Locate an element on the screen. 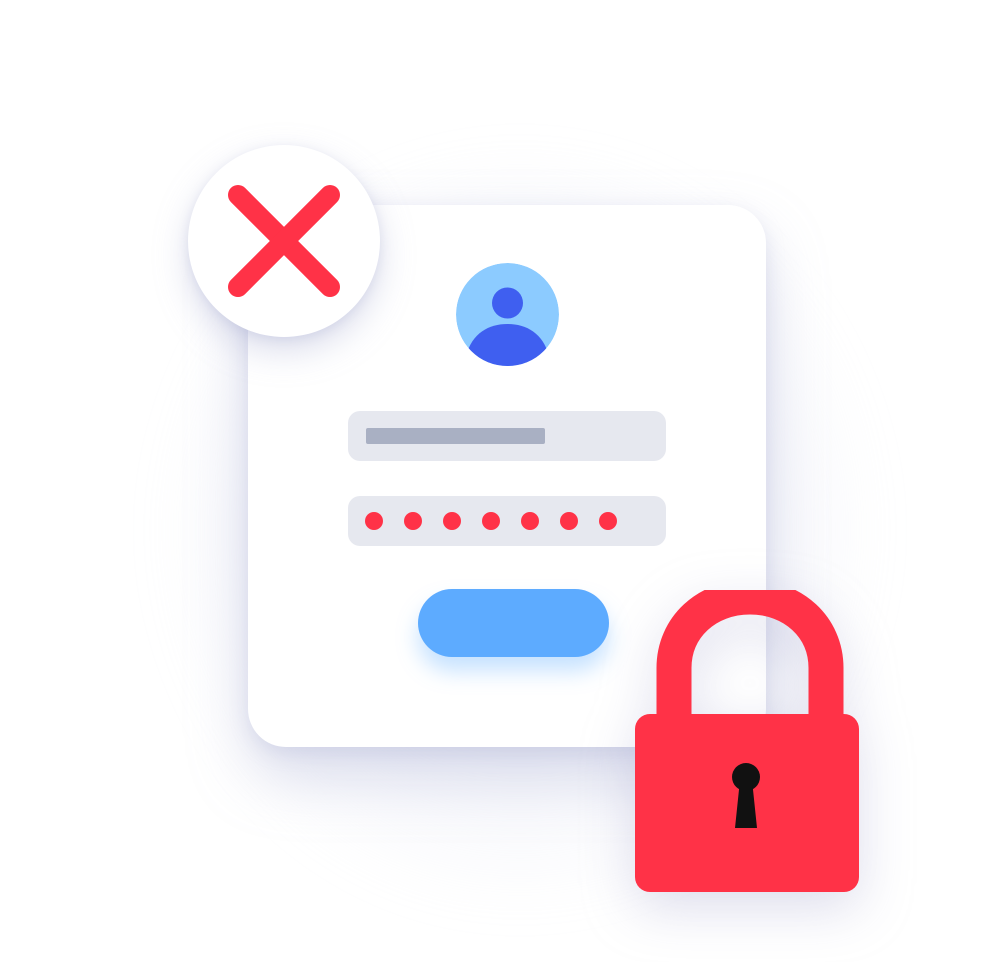  close-x-icon is located at coordinates (284, 241).